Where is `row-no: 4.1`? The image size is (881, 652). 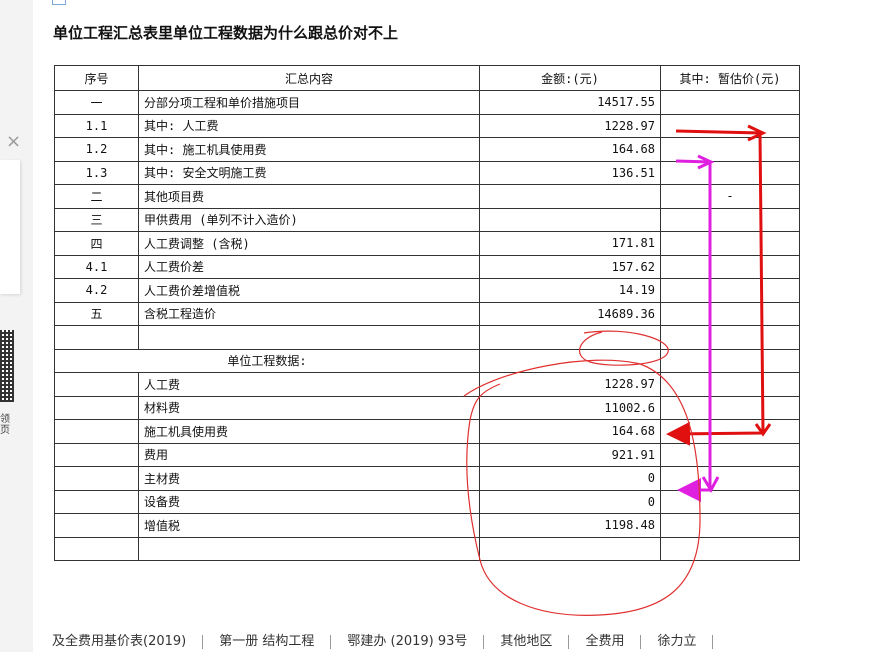
row-no: 4.1 is located at coordinates (96, 266).